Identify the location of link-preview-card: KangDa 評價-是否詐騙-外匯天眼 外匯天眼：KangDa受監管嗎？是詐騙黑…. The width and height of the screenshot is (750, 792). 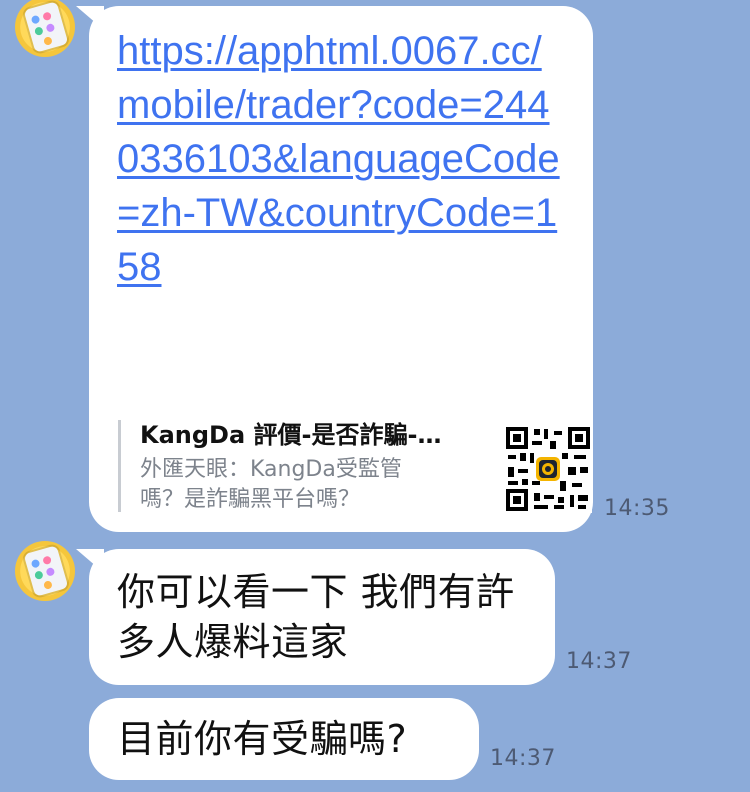
(355, 467).